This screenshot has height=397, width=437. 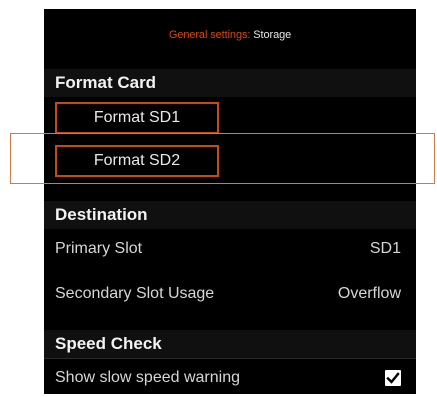 I want to click on slow-speed-warning-row: Show slow speed warning, so click(x=230, y=378).